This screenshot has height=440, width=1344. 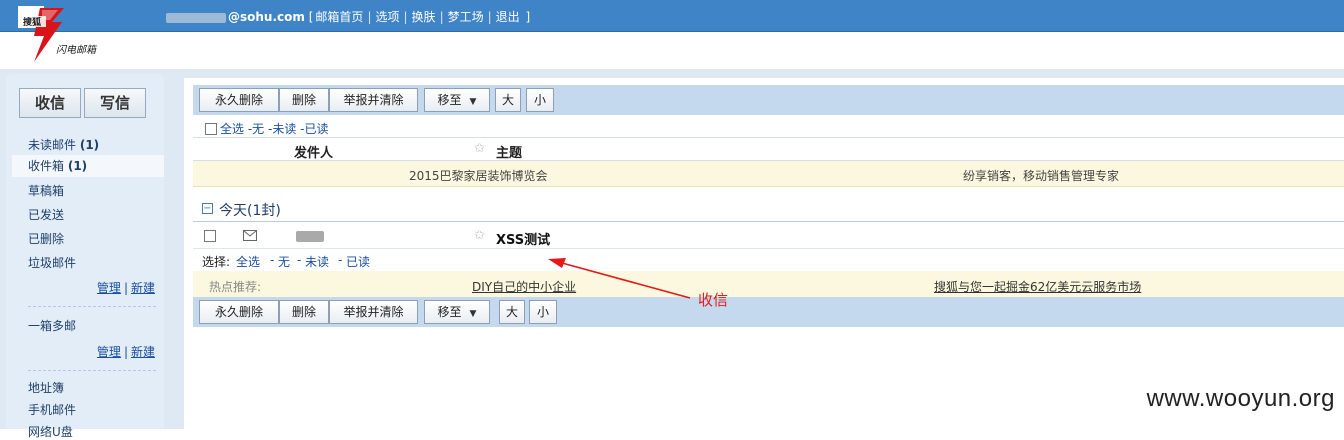 I want to click on new-folder-link: 新建, so click(x=143, y=288).